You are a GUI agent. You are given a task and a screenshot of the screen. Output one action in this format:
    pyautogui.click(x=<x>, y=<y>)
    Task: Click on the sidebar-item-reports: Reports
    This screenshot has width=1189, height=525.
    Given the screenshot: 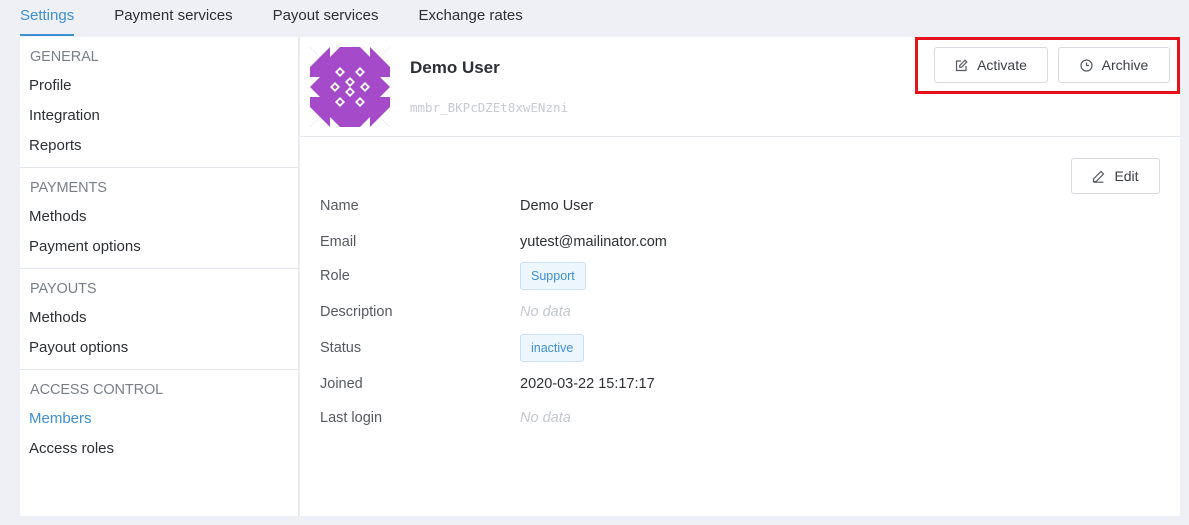 What is the action you would take?
    pyautogui.click(x=159, y=146)
    